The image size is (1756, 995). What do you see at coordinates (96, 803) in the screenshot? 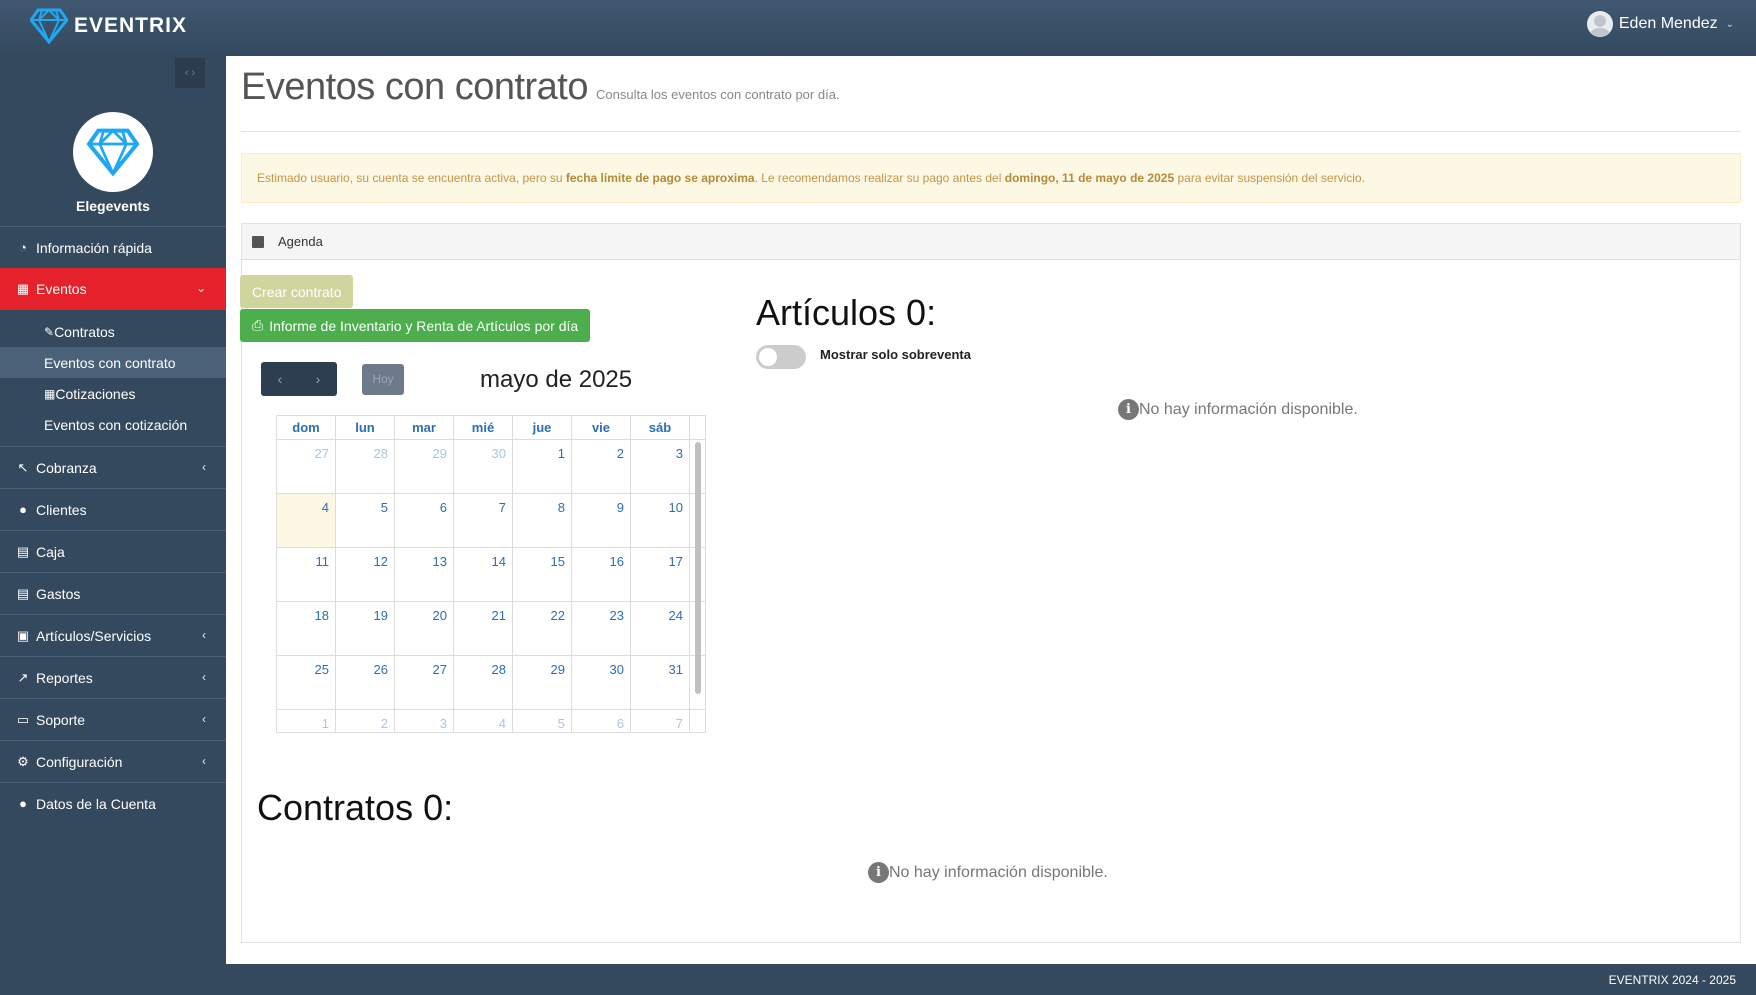
I see `sidebar-item-label: Datos de la Cuenta` at bounding box center [96, 803].